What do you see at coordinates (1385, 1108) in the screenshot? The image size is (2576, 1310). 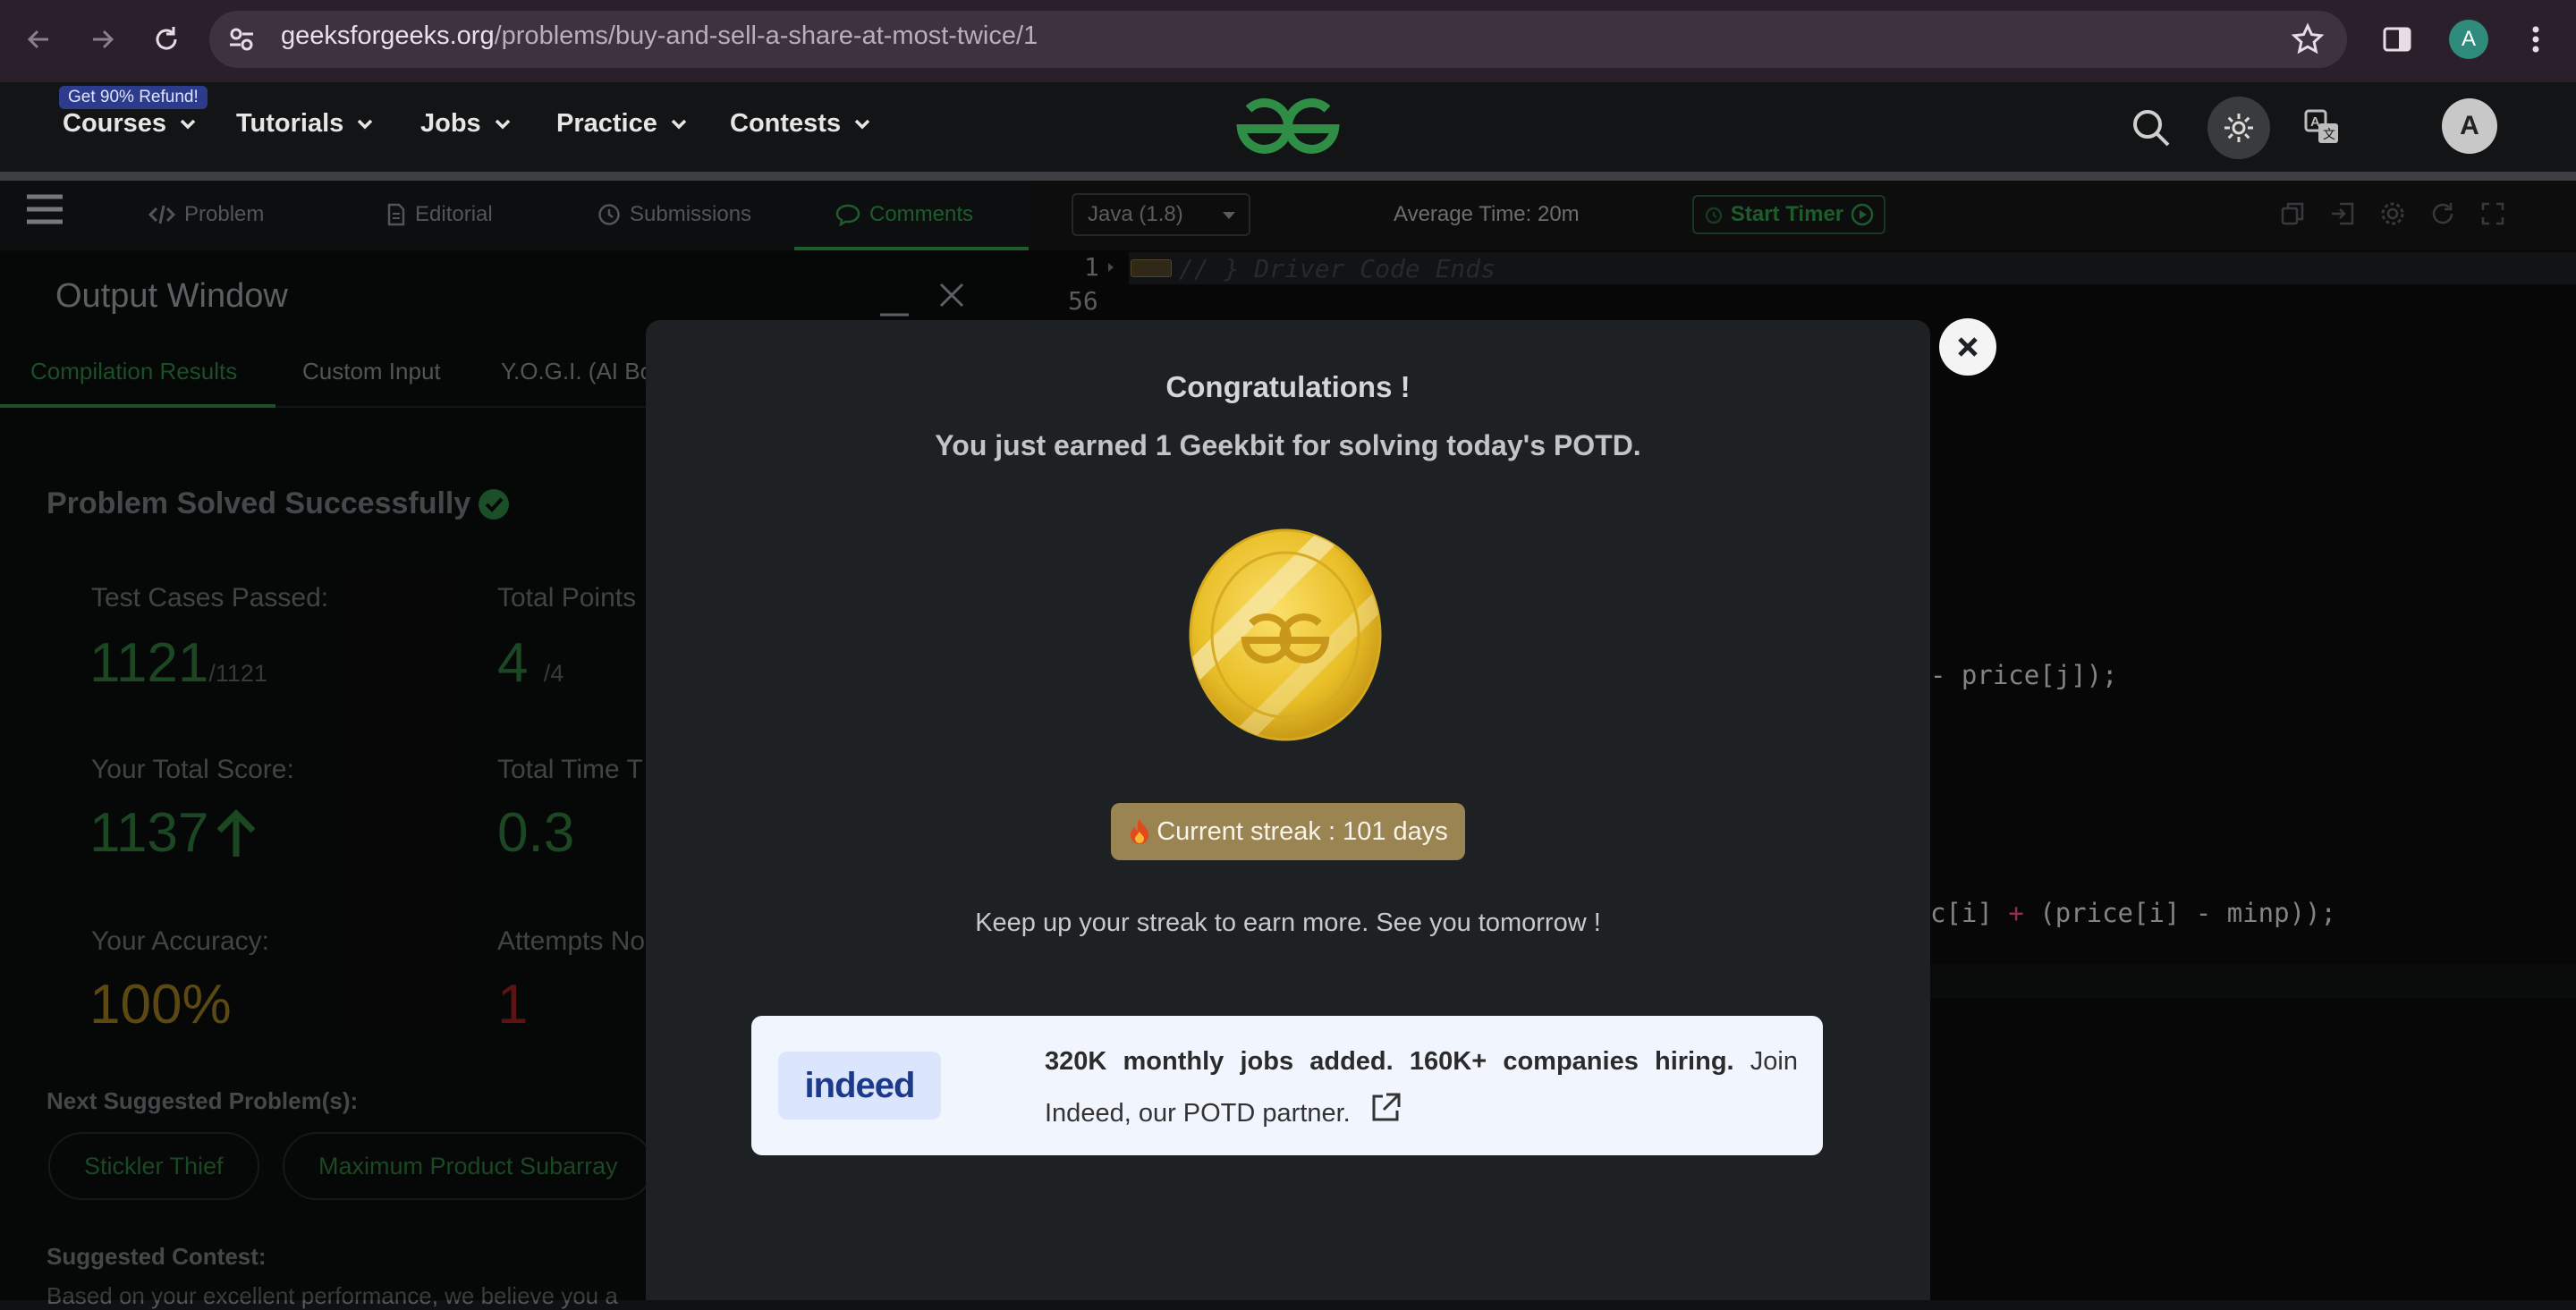 I see `external-link-icon` at bounding box center [1385, 1108].